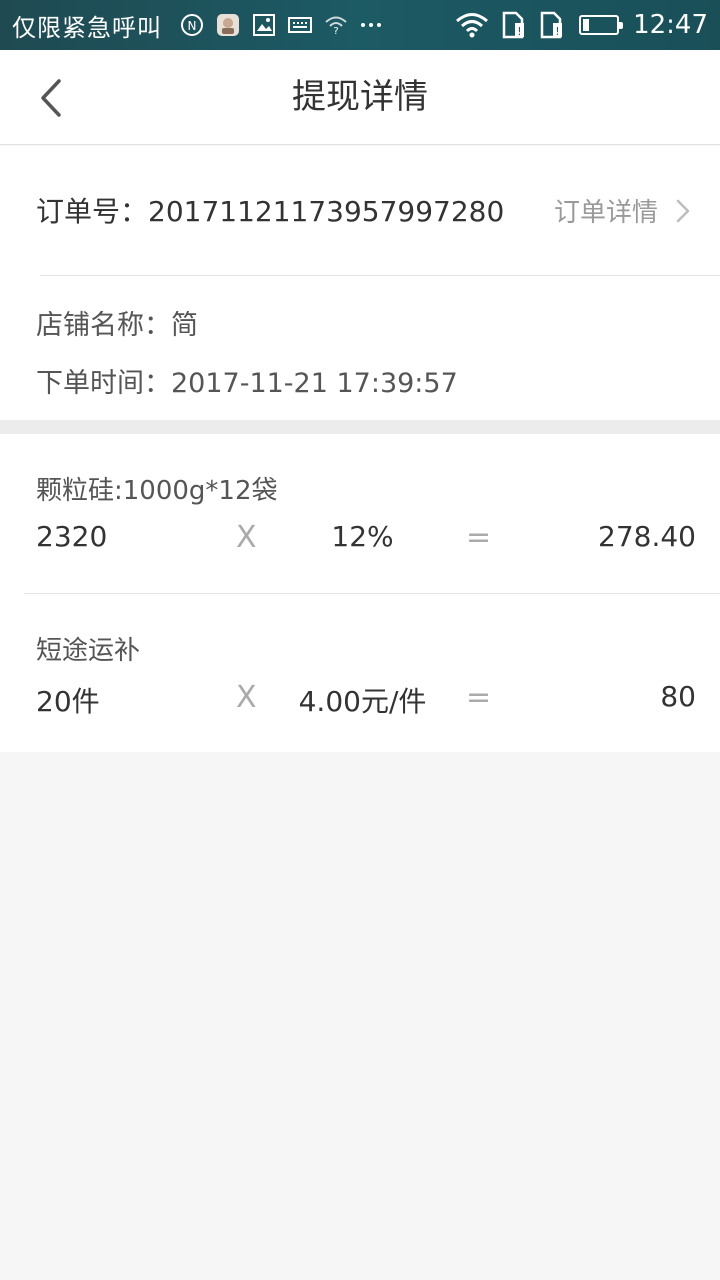  What do you see at coordinates (88, 651) in the screenshot?
I see `item-name: 短途运补` at bounding box center [88, 651].